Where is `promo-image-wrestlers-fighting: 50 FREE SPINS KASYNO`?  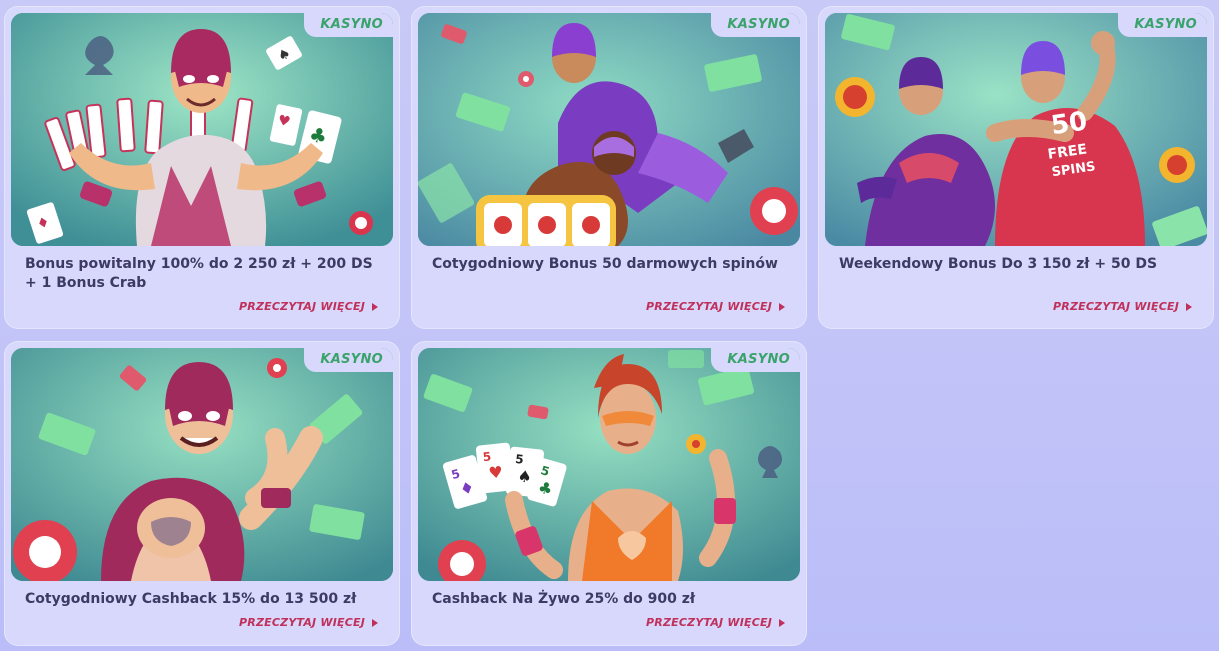 promo-image-wrestlers-fighting: 50 FREE SPINS KASYNO is located at coordinates (1016, 129).